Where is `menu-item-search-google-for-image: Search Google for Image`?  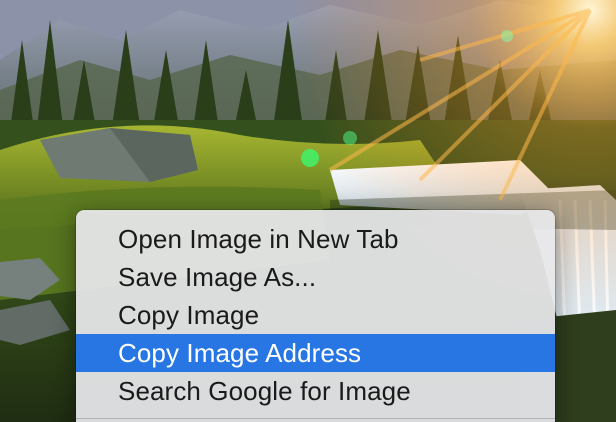 menu-item-search-google-for-image: Search Google for Image is located at coordinates (315, 391).